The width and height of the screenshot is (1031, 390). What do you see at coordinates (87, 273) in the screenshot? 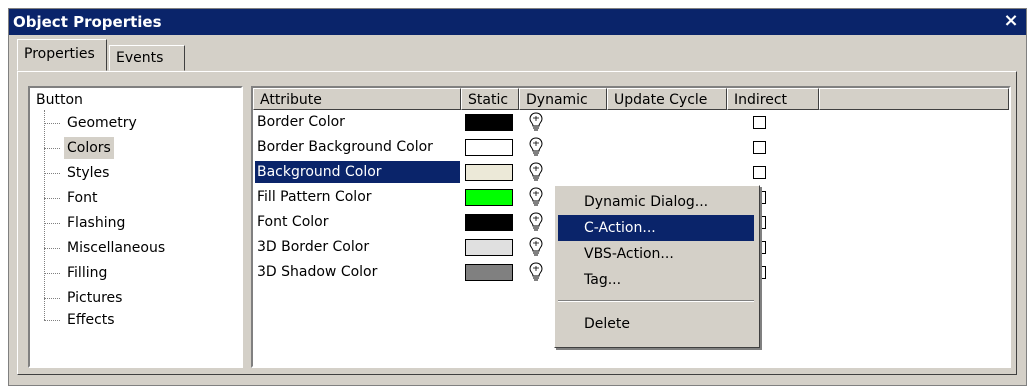
I see `tree-item-filling: Filling` at bounding box center [87, 273].